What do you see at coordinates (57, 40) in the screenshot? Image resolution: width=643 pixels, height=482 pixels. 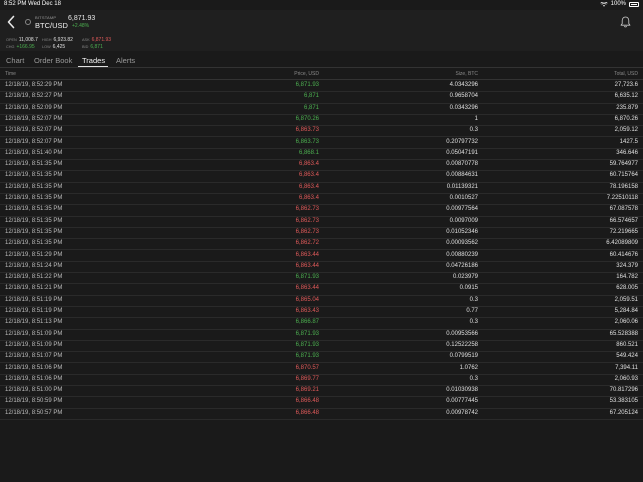 I see `stat-high: HIGH 6,923.82` at bounding box center [57, 40].